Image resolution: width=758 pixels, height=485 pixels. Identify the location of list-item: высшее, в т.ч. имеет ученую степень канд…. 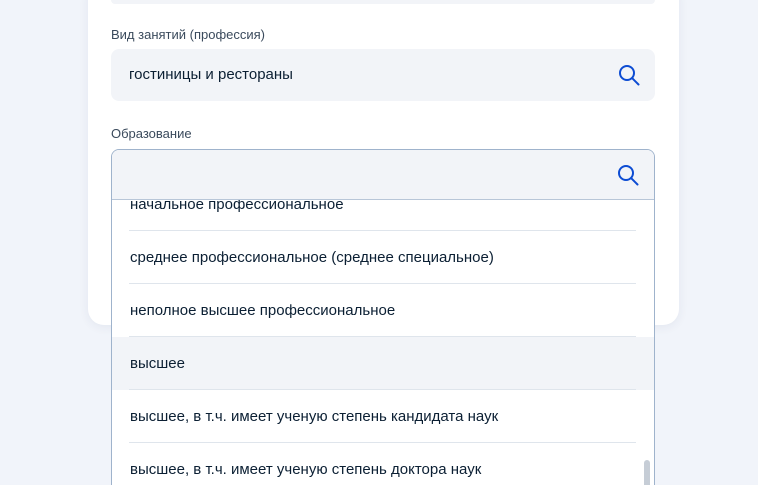
(383, 416).